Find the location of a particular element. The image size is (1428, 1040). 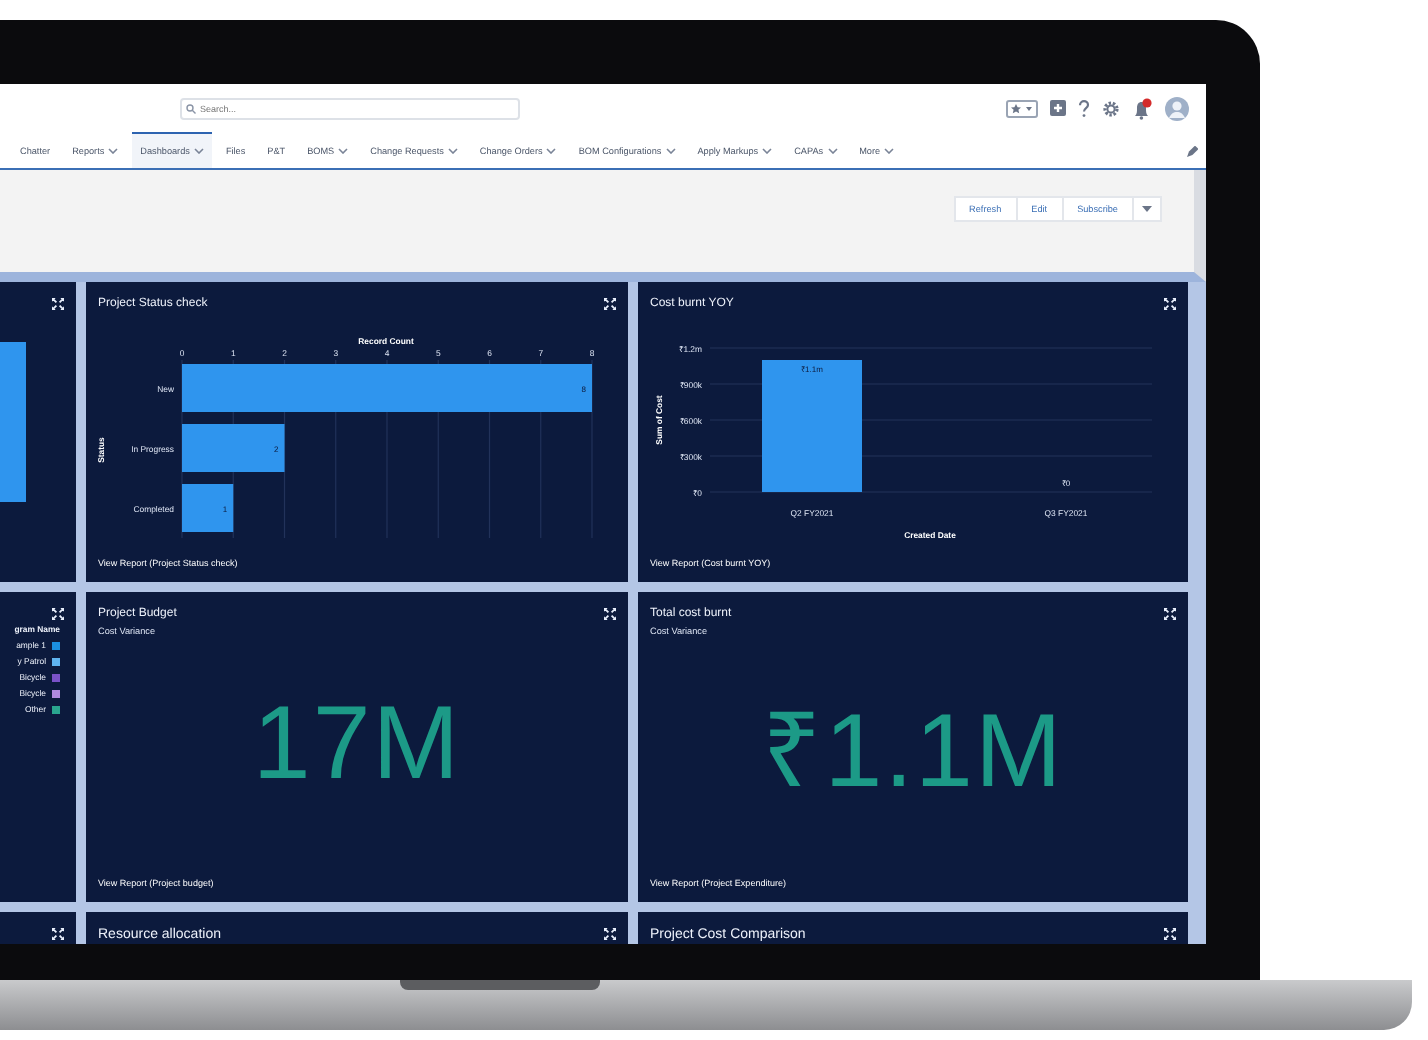

caret-icon is located at coordinates (1147, 209).